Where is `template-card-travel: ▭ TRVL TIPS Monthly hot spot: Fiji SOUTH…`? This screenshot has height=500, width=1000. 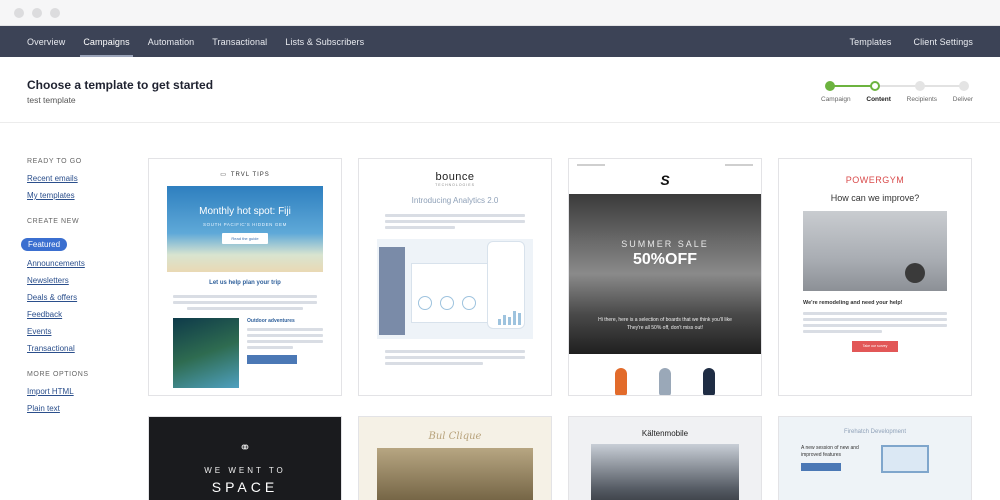
template-card-travel: ▭ TRVL TIPS Monthly hot spot: Fiji SOUTH… is located at coordinates (245, 277).